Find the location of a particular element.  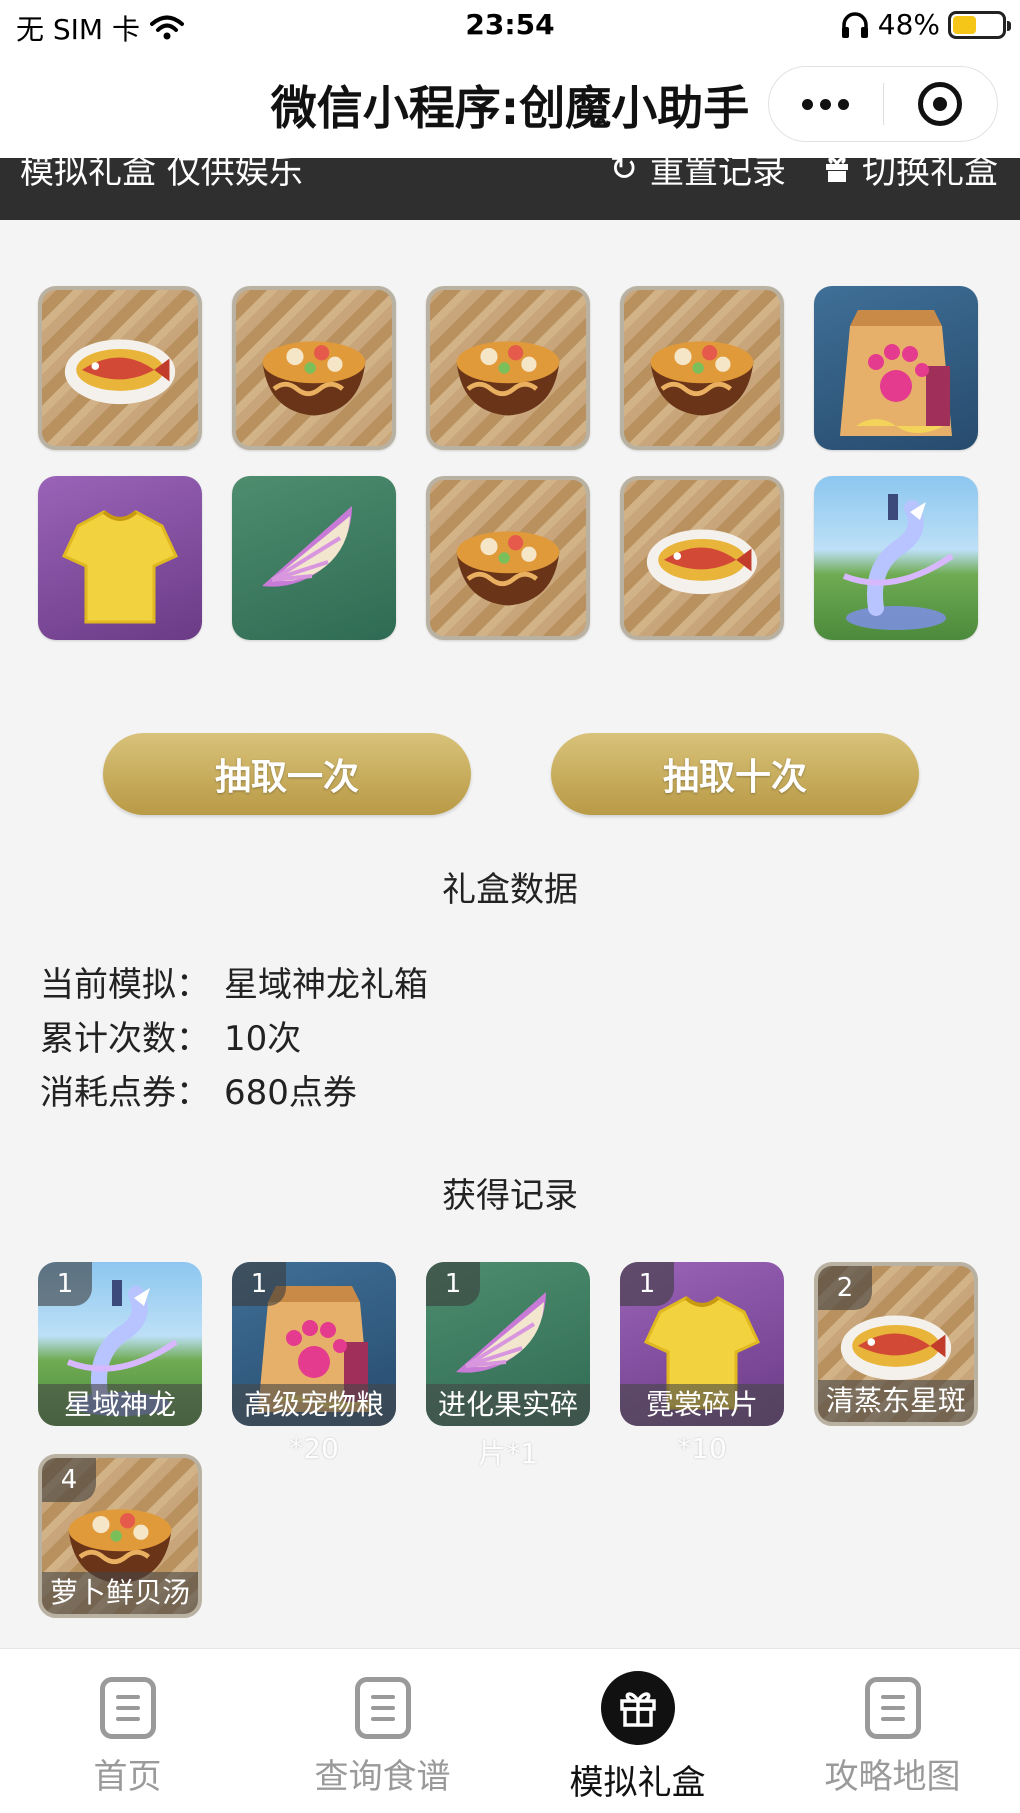

tab-bar: 首页 查询食谱 模拟礼盒 攻略地图 is located at coordinates (510, 1730).